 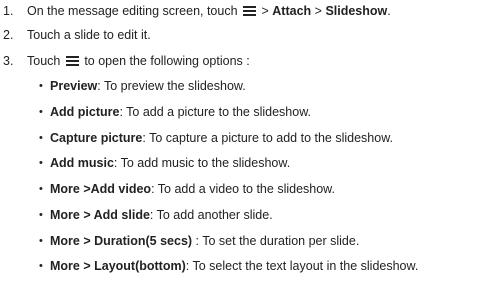 I want to click on option-label: More > Add slide, so click(x=100, y=215).